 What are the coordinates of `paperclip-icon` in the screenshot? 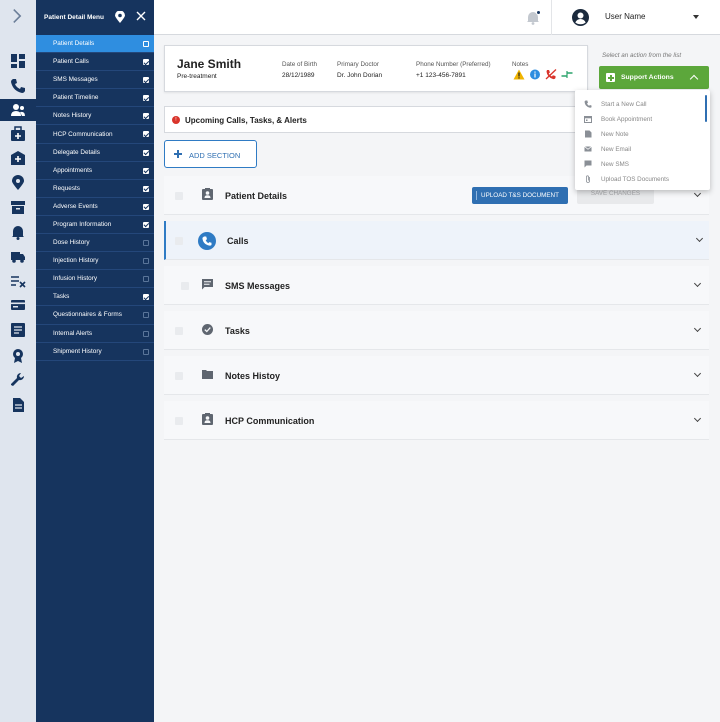 It's located at (592, 179).